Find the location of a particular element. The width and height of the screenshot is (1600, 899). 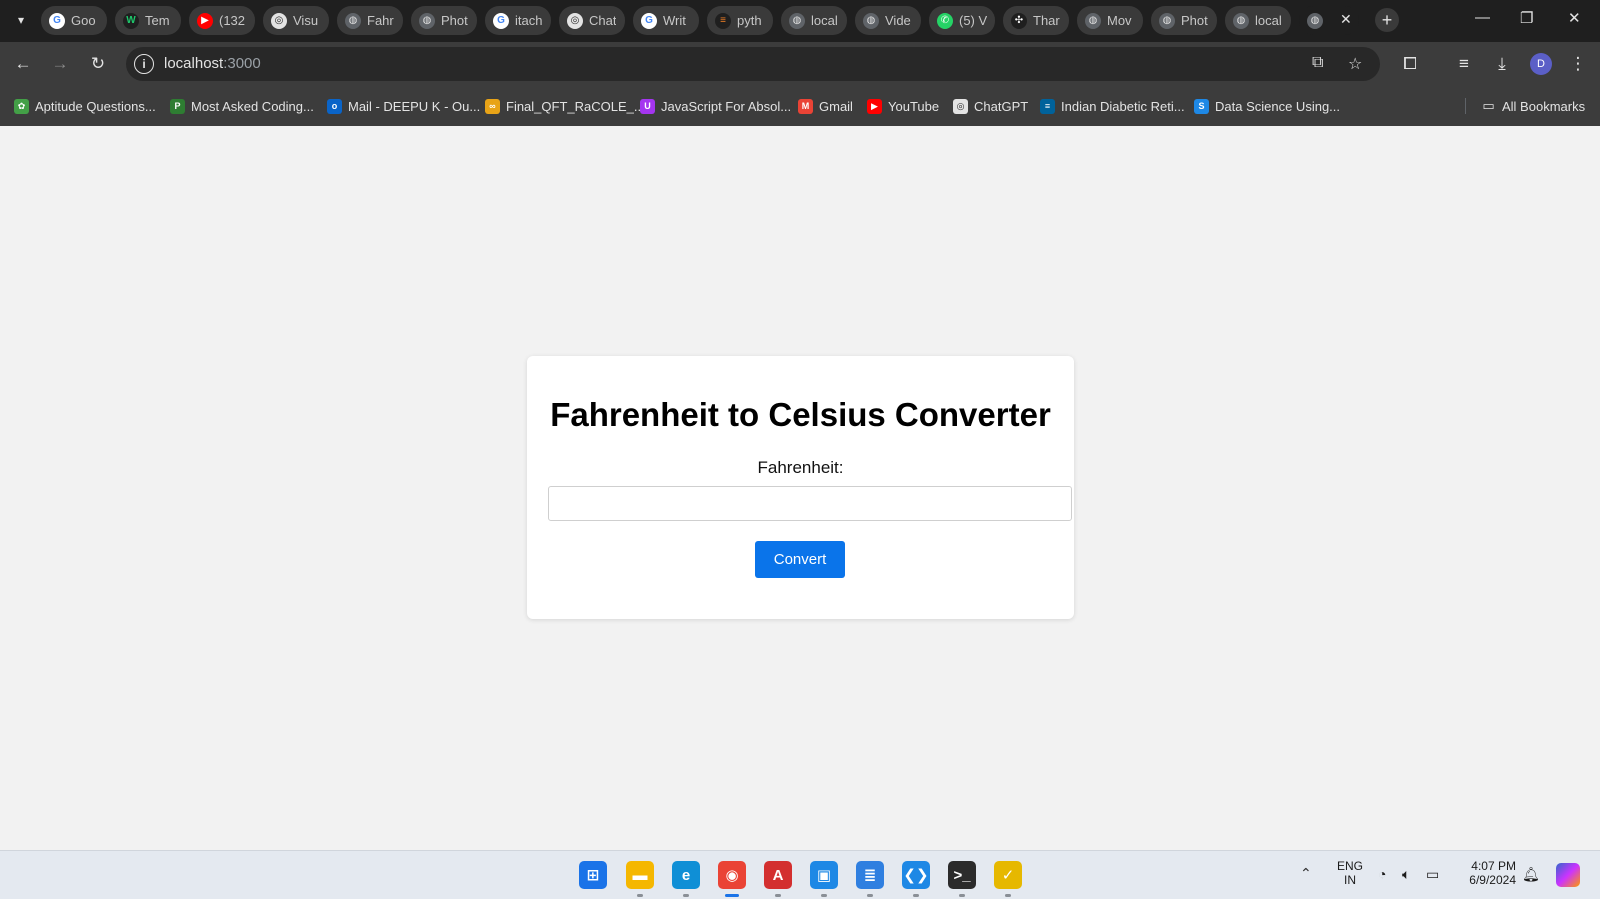

ieee-icon: ≡ is located at coordinates (1047, 106).